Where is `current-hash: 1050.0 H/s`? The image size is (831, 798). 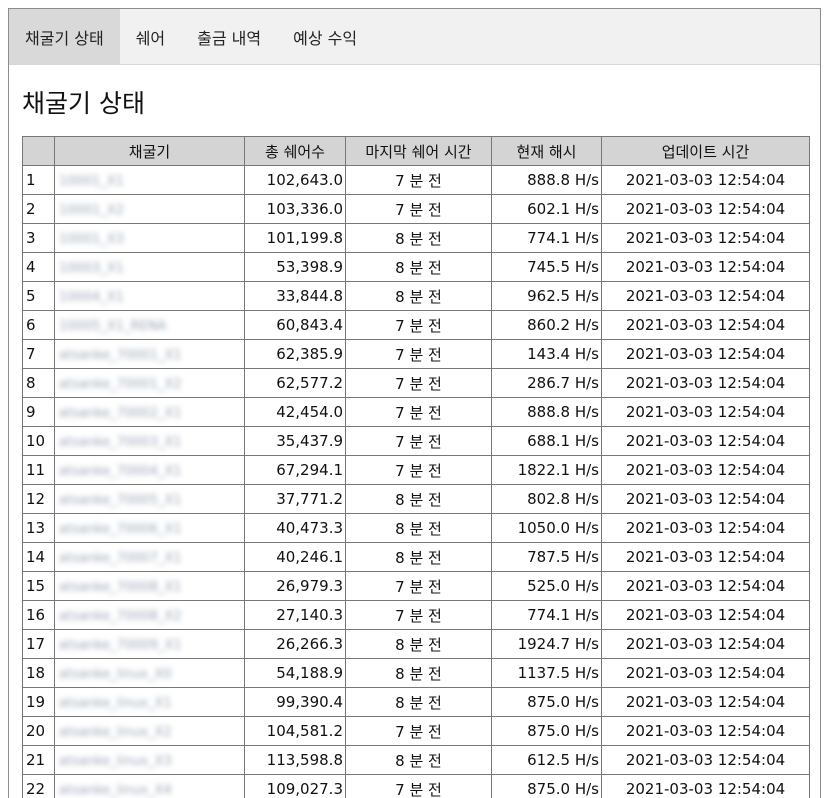 current-hash: 1050.0 H/s is located at coordinates (546, 528).